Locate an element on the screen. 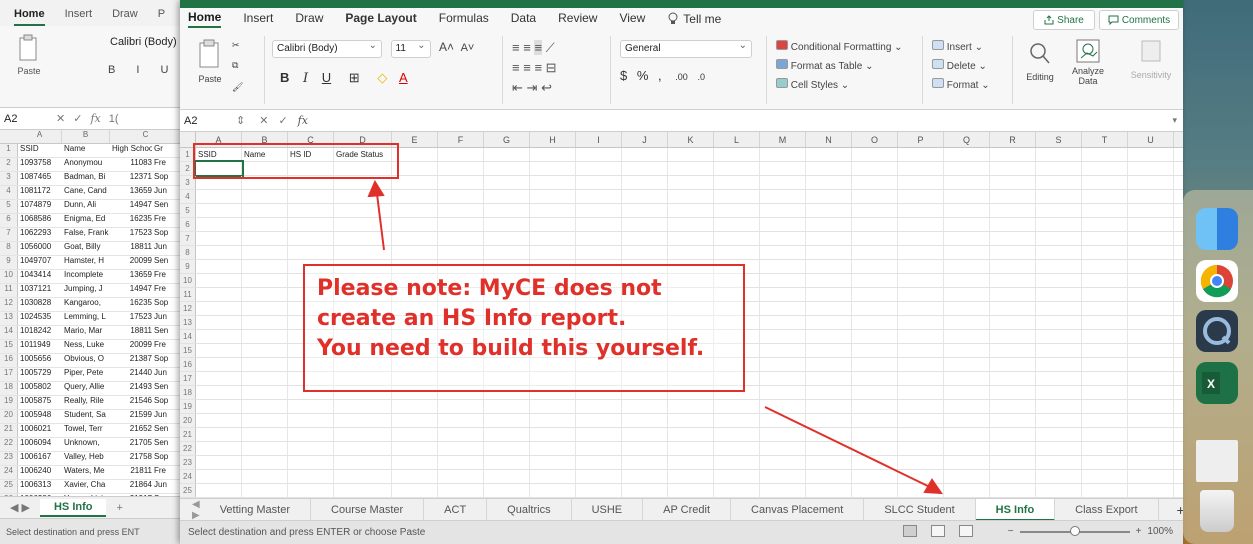 This screenshot has width=1253, height=544. trash-icon is located at coordinates (1217, 511).